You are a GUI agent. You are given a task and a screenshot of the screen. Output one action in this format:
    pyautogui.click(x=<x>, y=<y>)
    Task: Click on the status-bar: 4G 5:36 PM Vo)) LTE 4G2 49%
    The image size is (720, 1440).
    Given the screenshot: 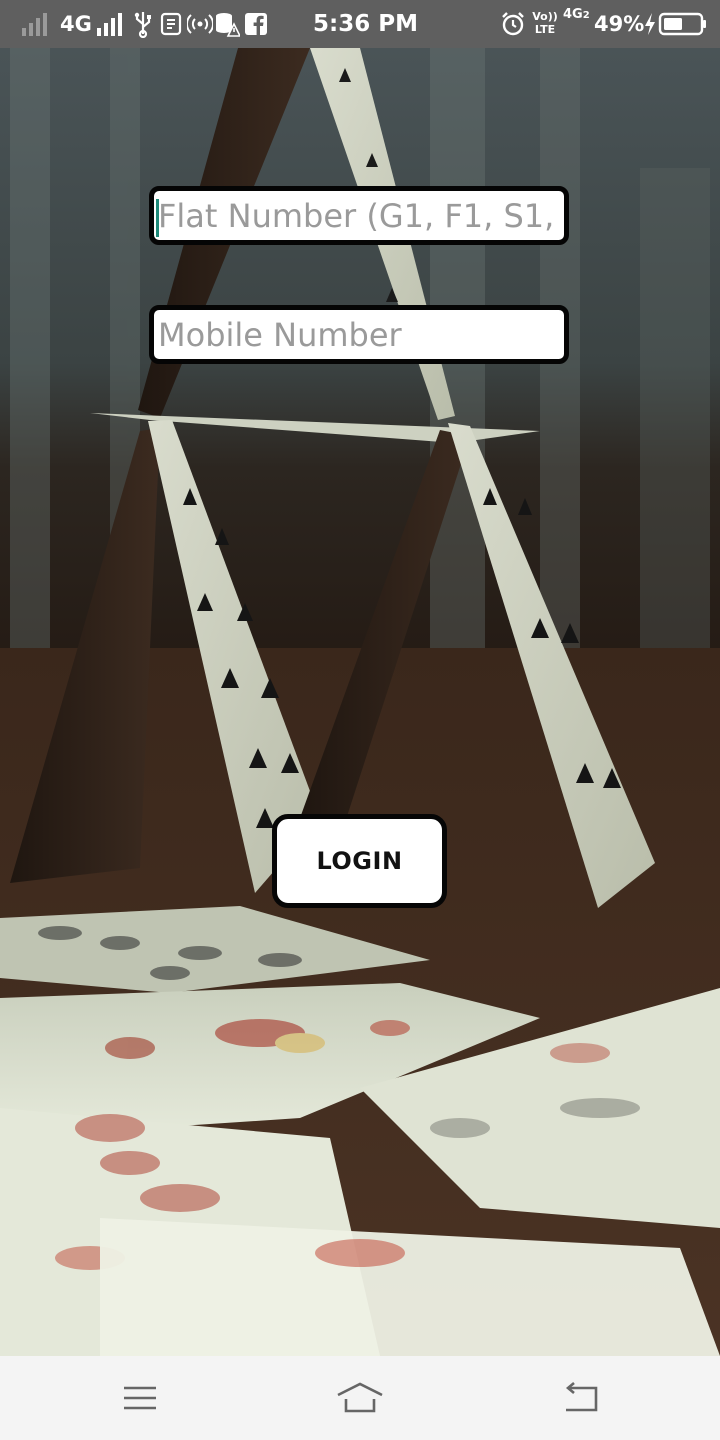 What is the action you would take?
    pyautogui.click(x=360, y=24)
    